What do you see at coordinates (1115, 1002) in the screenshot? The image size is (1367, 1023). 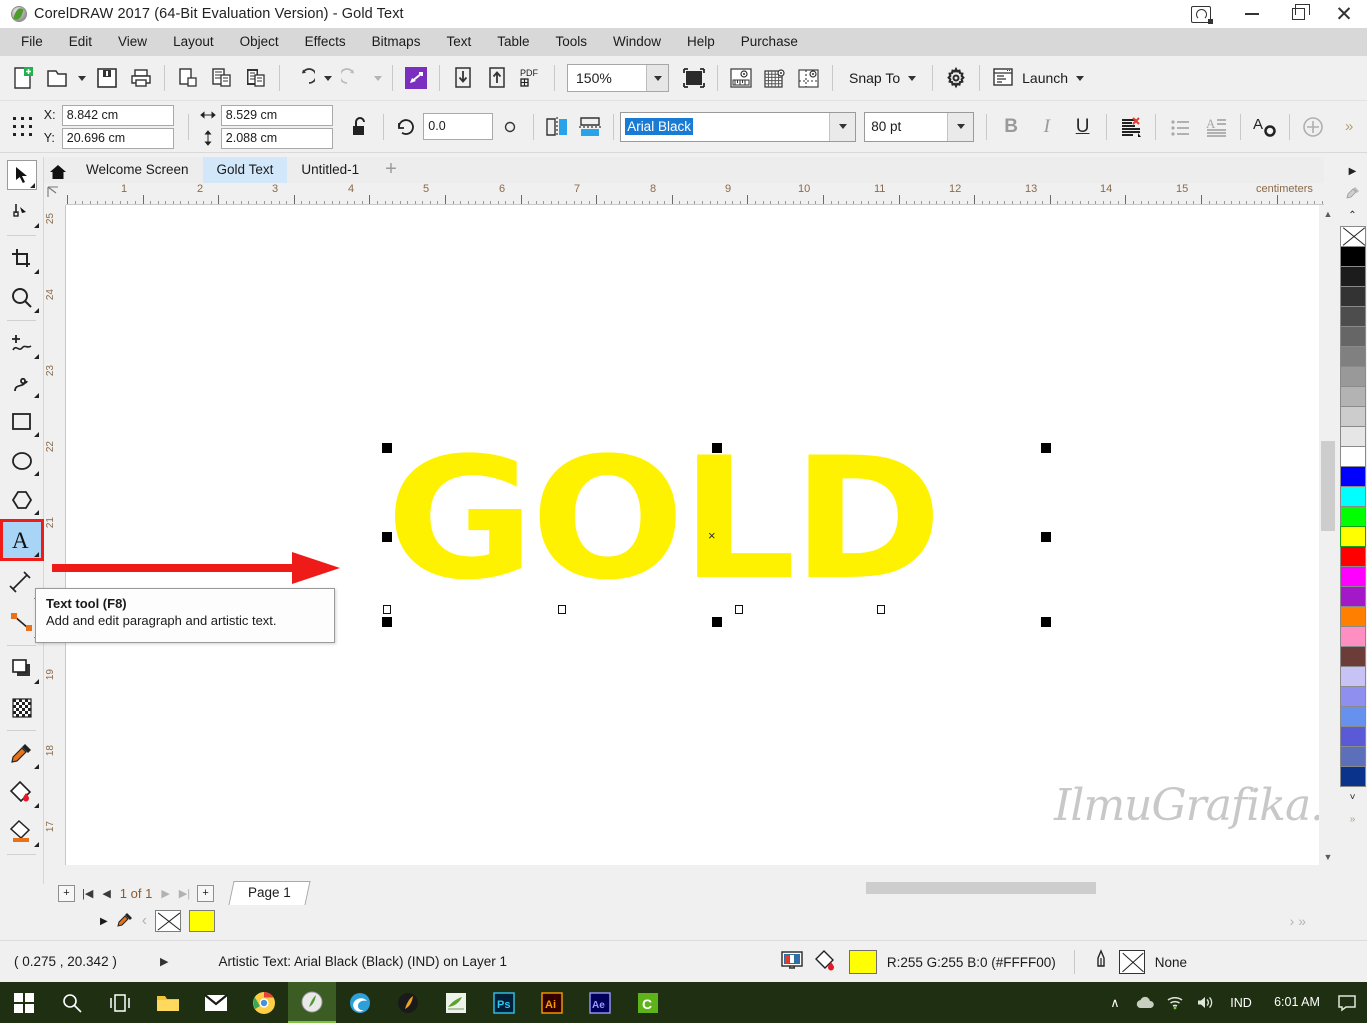 I see `show-hidden-icons-button: ∧` at bounding box center [1115, 1002].